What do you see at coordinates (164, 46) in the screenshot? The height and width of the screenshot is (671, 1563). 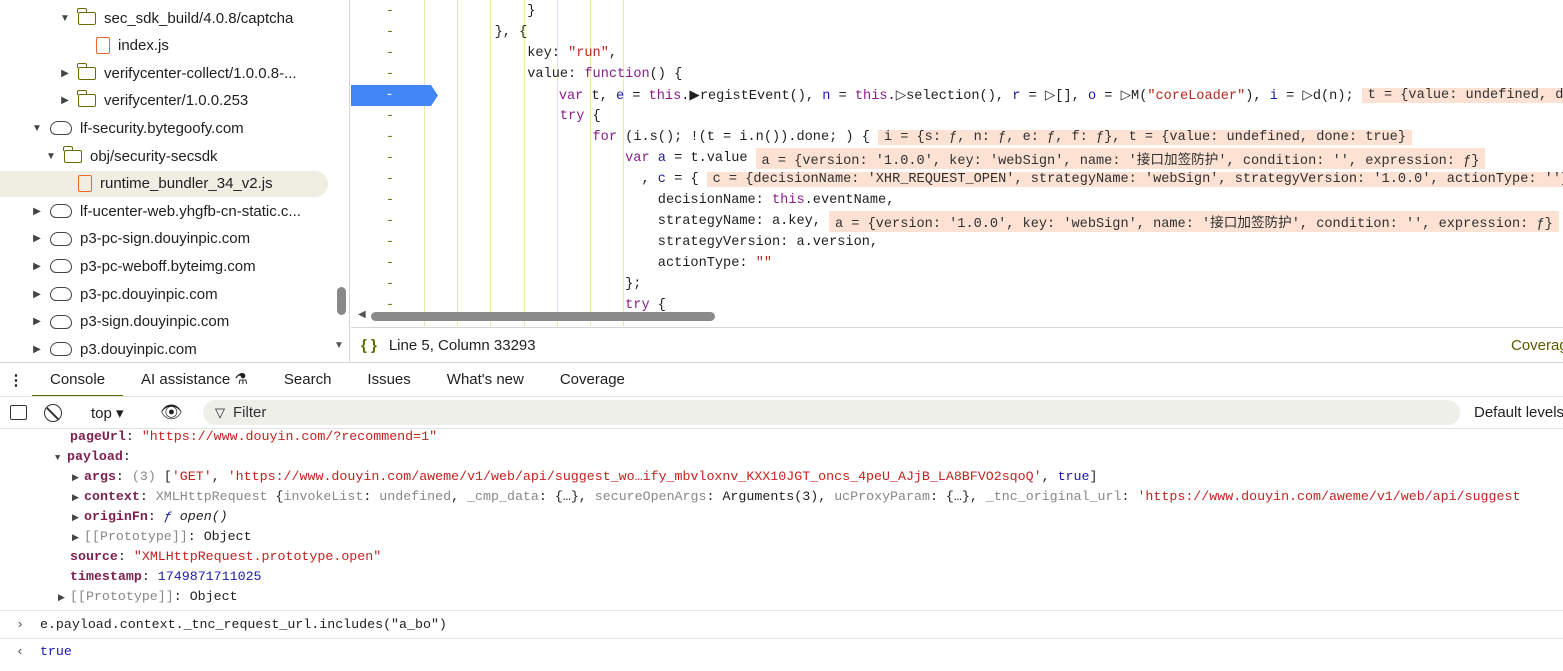 I see `tree-item: index.js` at bounding box center [164, 46].